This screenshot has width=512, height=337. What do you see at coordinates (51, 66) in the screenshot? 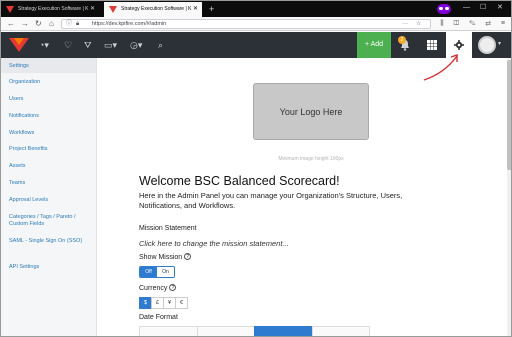
I see `sidebar-item-settings: Settings` at bounding box center [51, 66].